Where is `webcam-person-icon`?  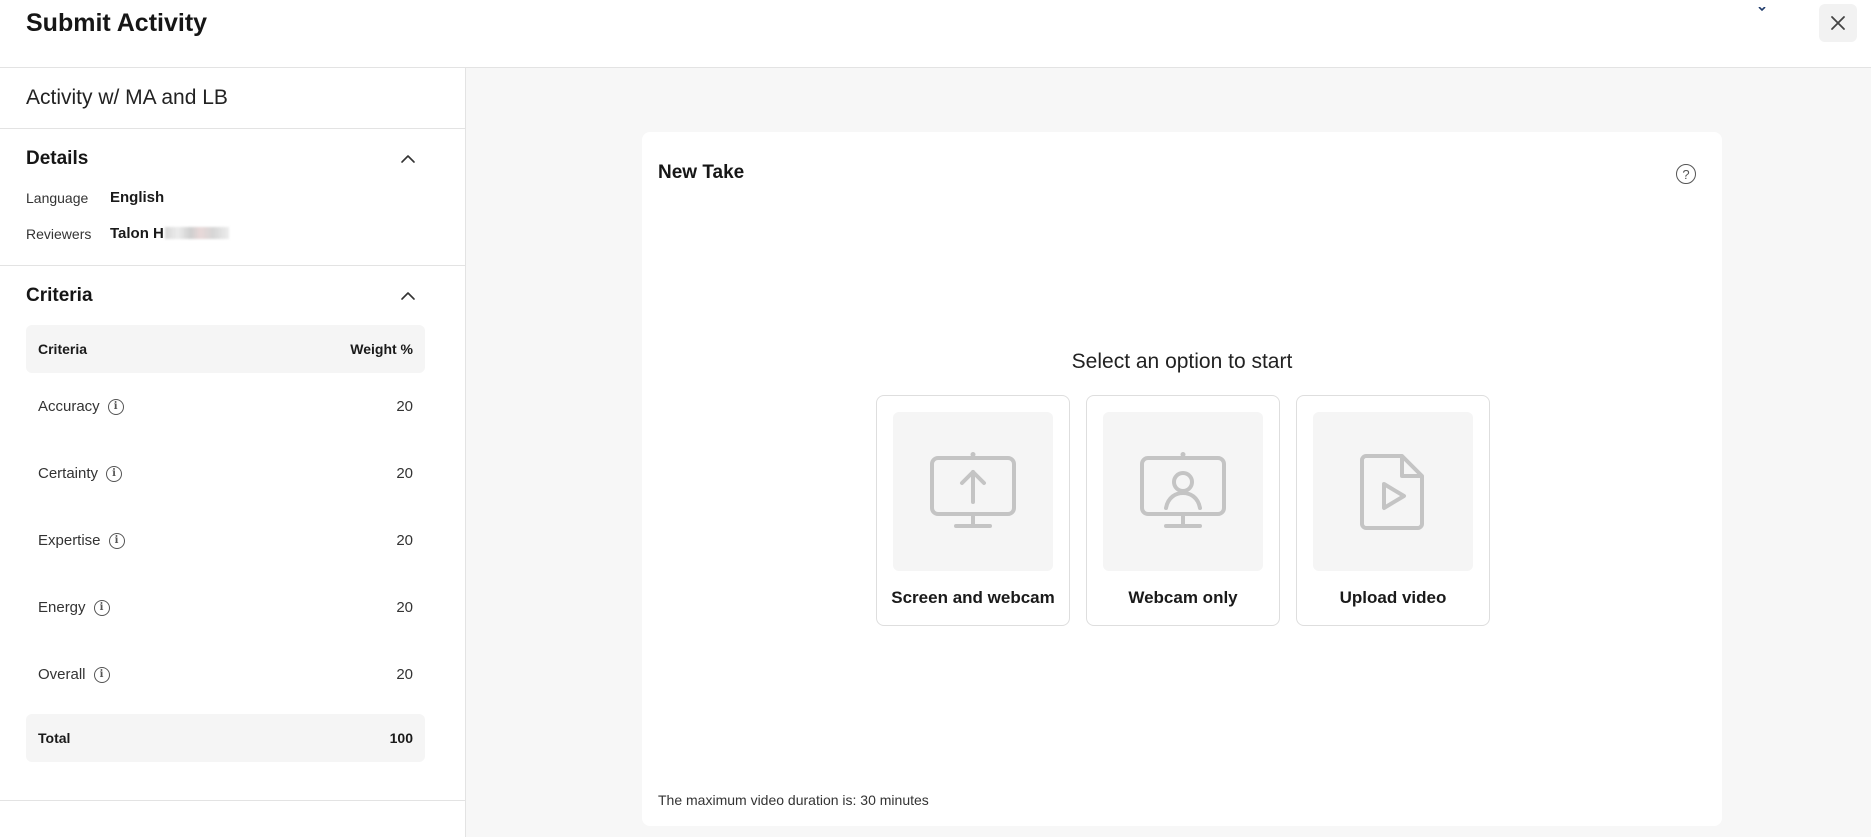 webcam-person-icon is located at coordinates (1183, 489).